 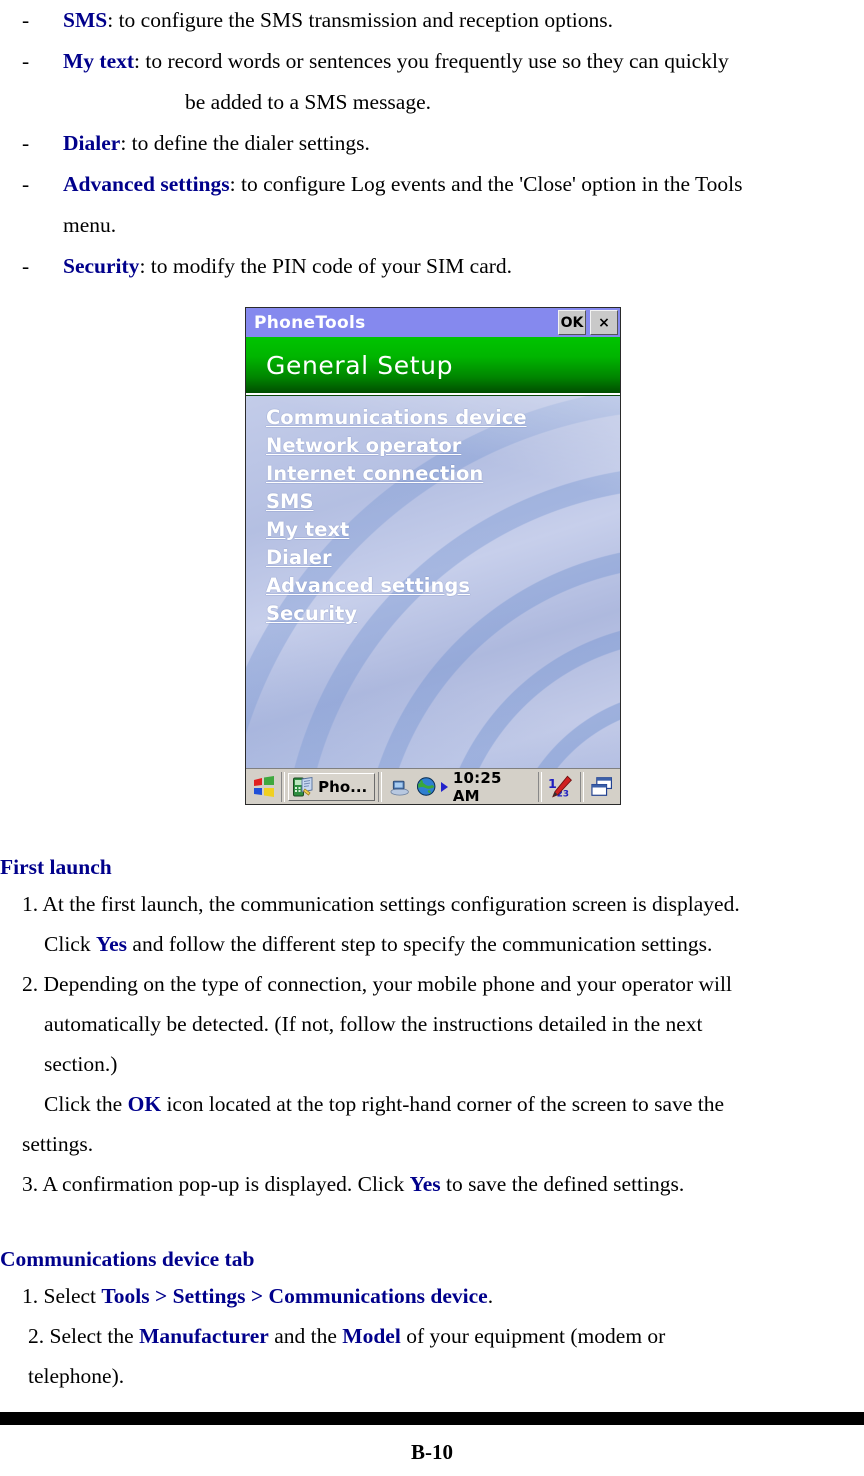 What do you see at coordinates (90, 225) in the screenshot?
I see `bullet-continuation: menu.` at bounding box center [90, 225].